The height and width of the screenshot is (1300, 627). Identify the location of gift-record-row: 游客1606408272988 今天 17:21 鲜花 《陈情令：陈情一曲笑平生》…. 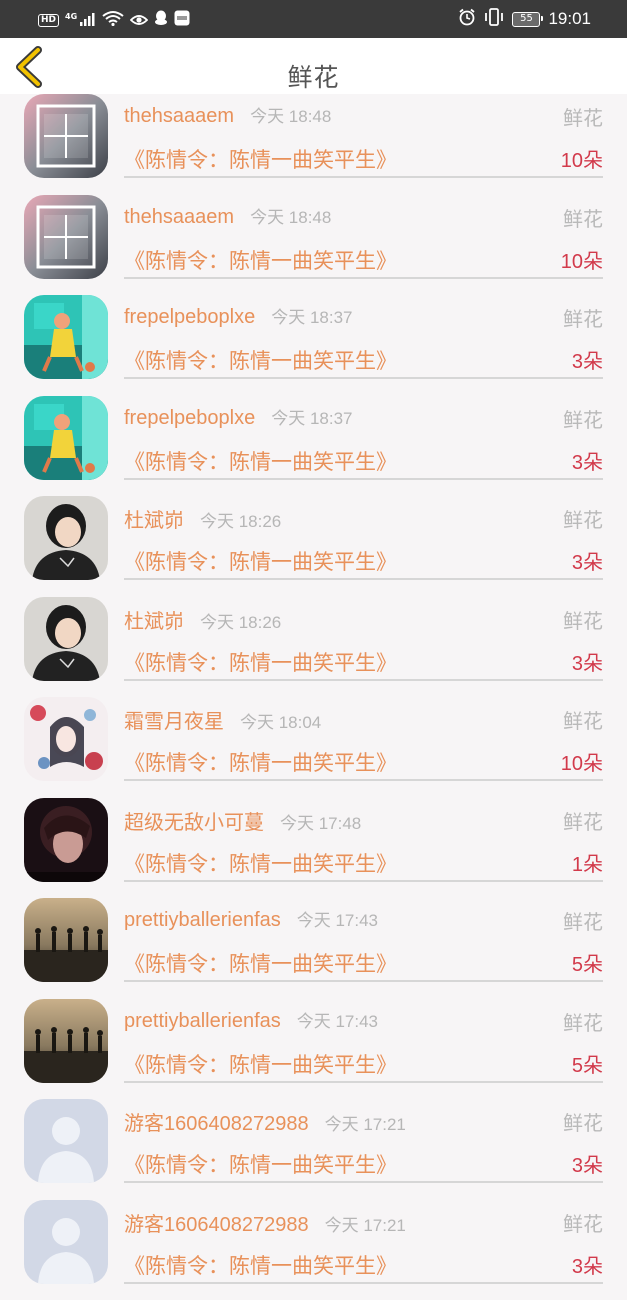
(313, 1149).